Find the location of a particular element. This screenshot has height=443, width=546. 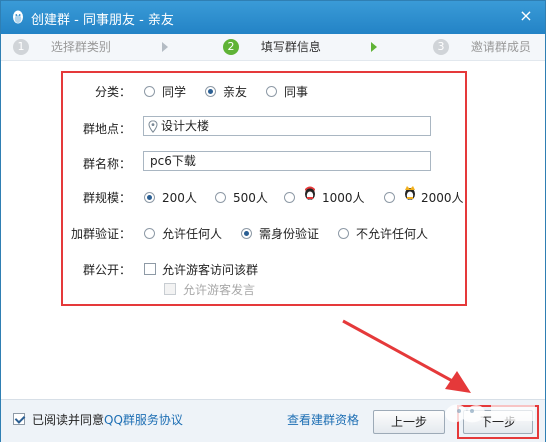

step-label: 选择群类别 is located at coordinates (80, 47).